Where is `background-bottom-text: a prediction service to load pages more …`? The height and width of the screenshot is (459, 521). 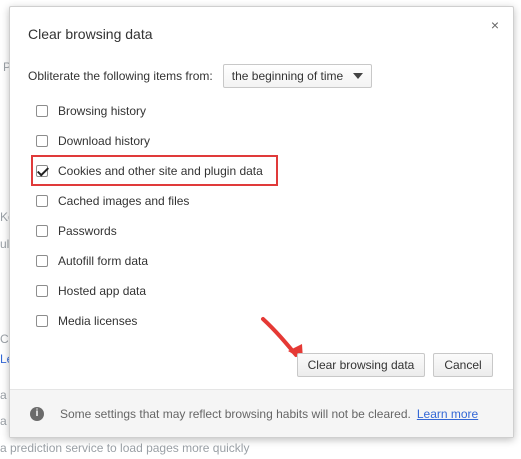
background-bottom-text: a prediction service to load pages more … is located at coordinates (125, 448).